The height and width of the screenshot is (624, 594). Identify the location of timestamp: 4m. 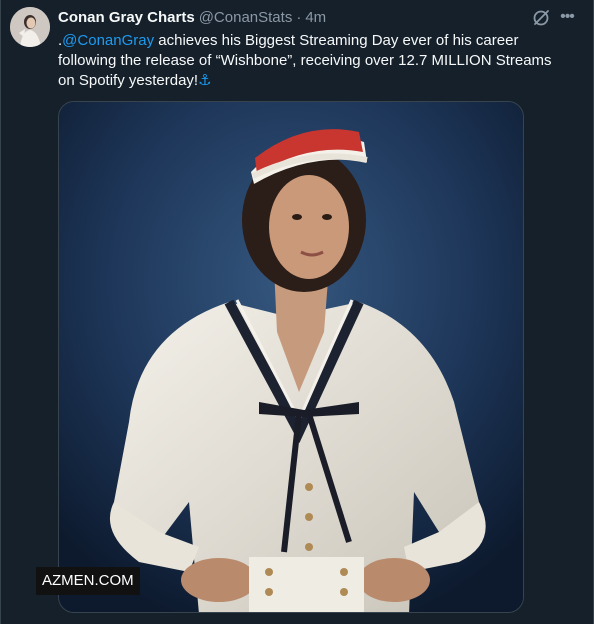
(315, 18).